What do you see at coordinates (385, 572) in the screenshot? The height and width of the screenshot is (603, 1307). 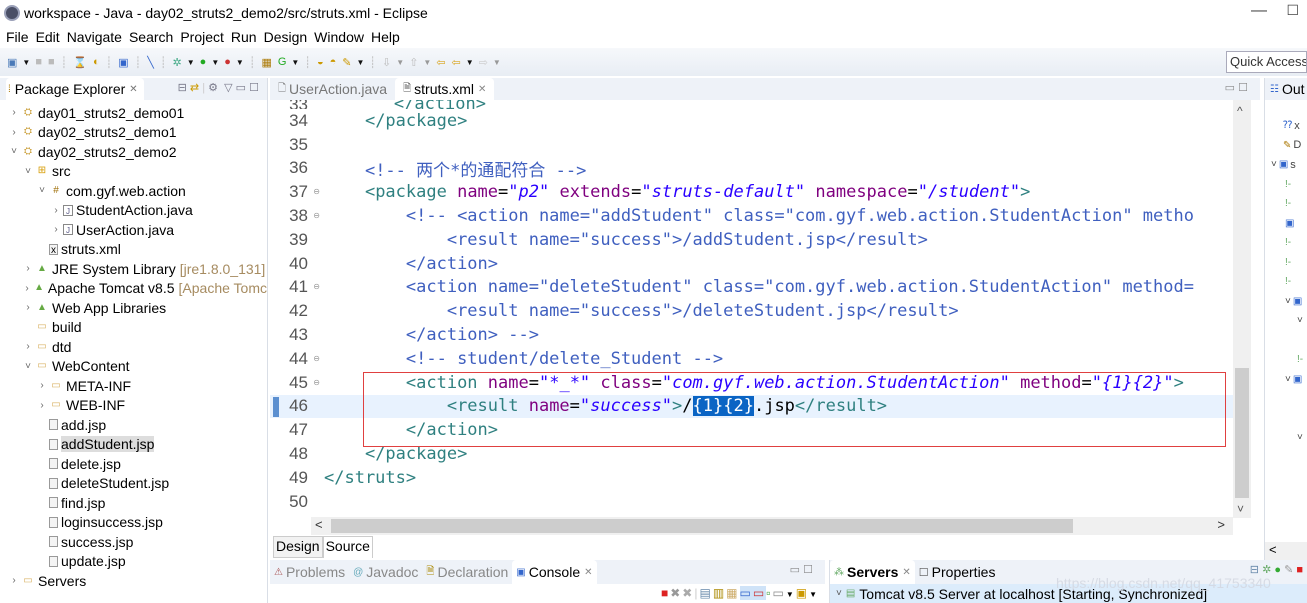 I see `tab-javadoc: @ Javadoc` at bounding box center [385, 572].